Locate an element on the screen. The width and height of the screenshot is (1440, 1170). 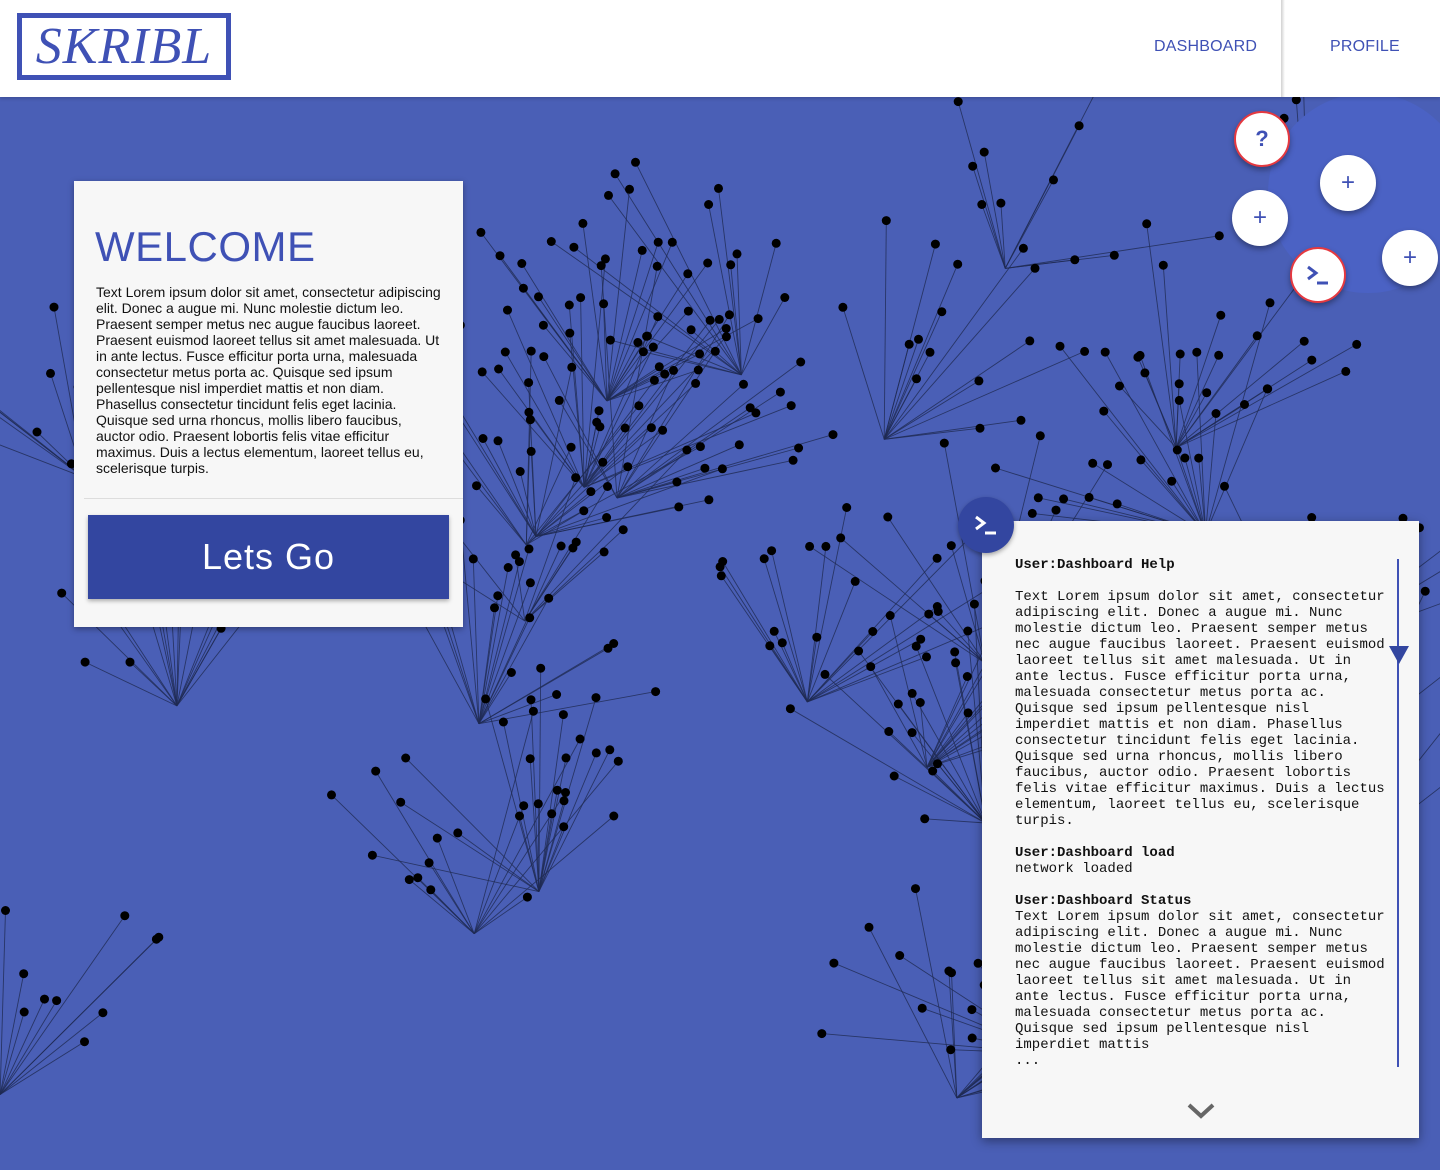
console-toggle-button is located at coordinates (986, 525).